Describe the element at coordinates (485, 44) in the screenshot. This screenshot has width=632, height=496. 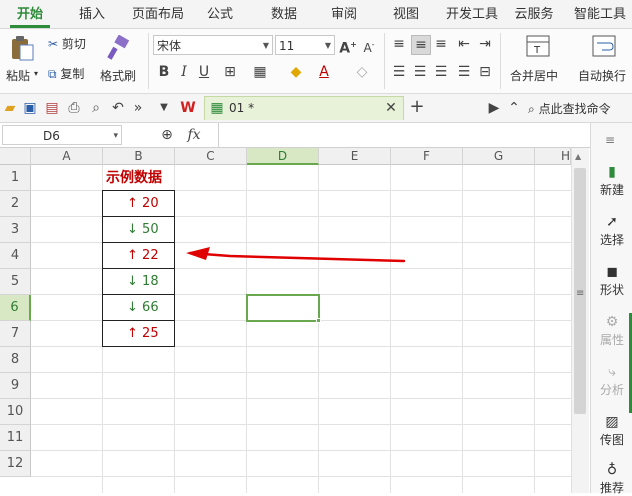
I see `increase-indent-icon: ⇥` at that location.